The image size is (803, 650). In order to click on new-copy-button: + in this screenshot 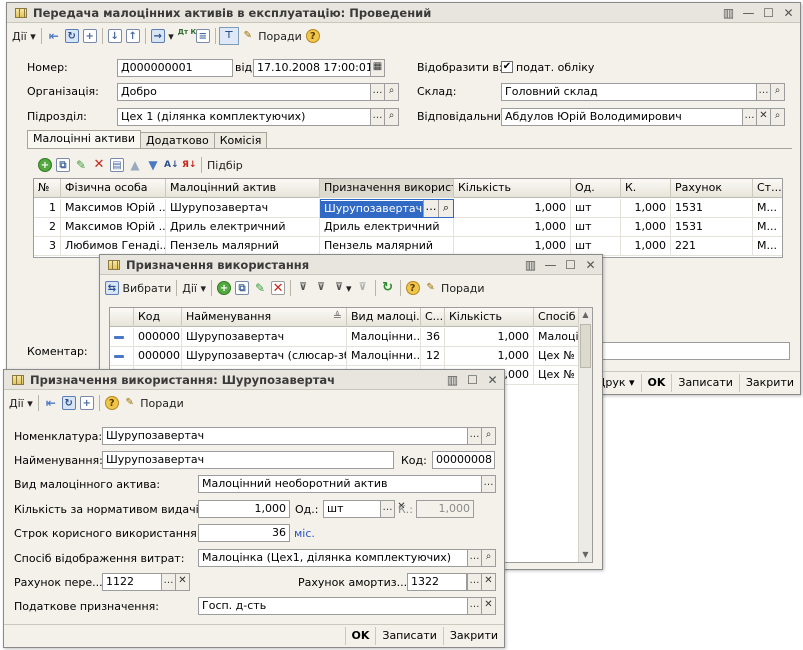, I will do `click(87, 403)`.